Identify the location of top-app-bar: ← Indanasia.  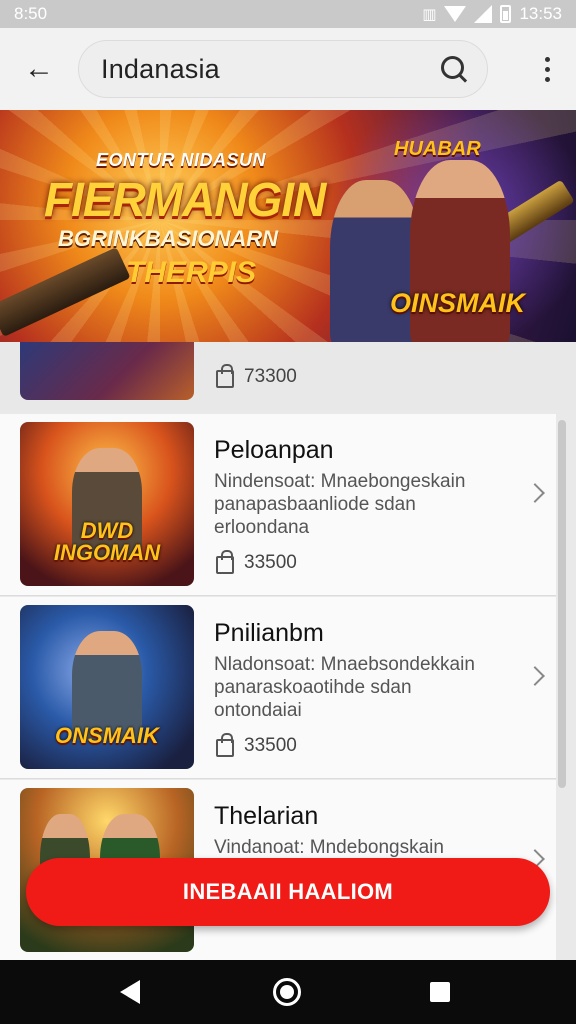
(288, 69).